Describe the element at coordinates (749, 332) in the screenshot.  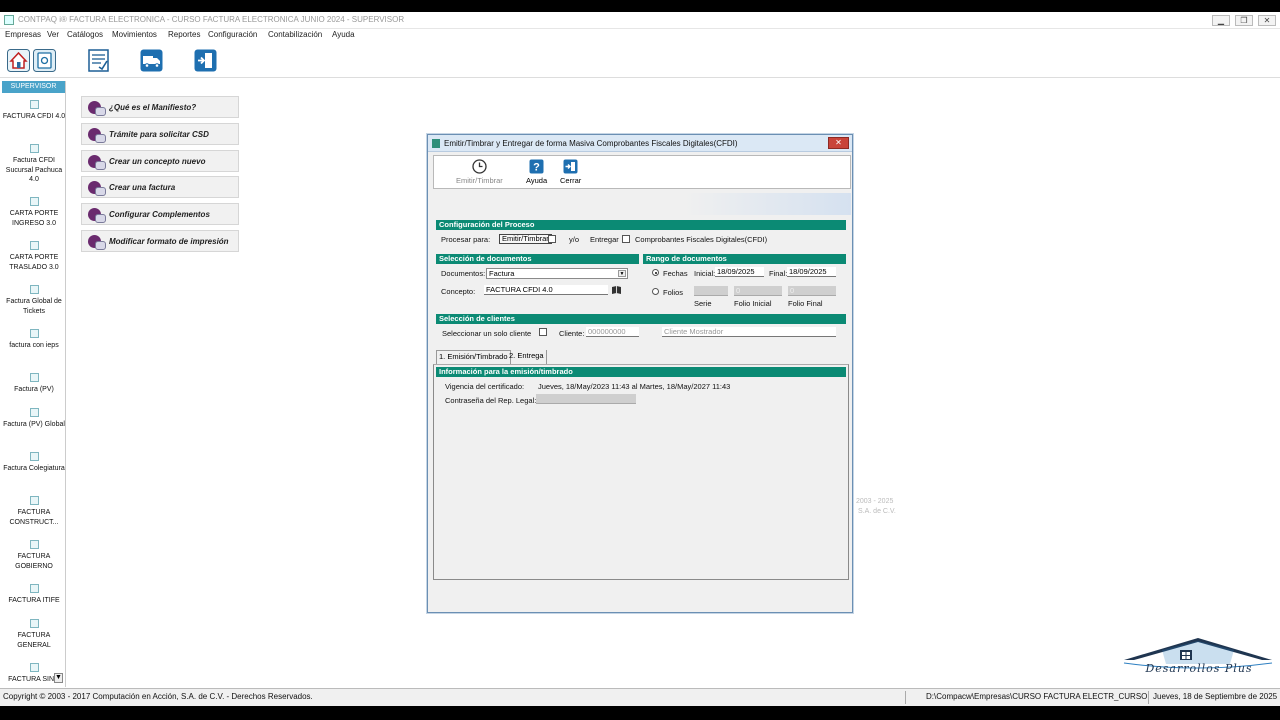
I see `cliente-name-field: Cliente Mostrador` at that location.